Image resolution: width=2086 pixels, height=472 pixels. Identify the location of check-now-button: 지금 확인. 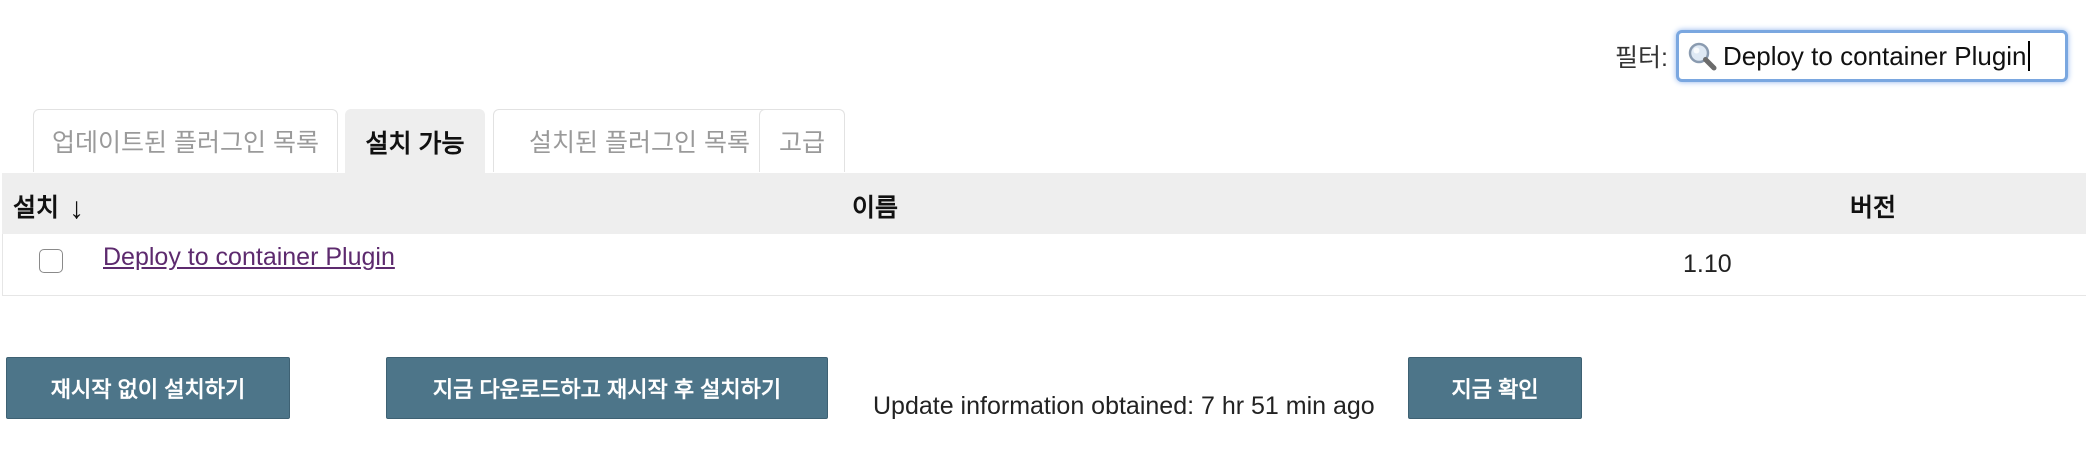
(1495, 388).